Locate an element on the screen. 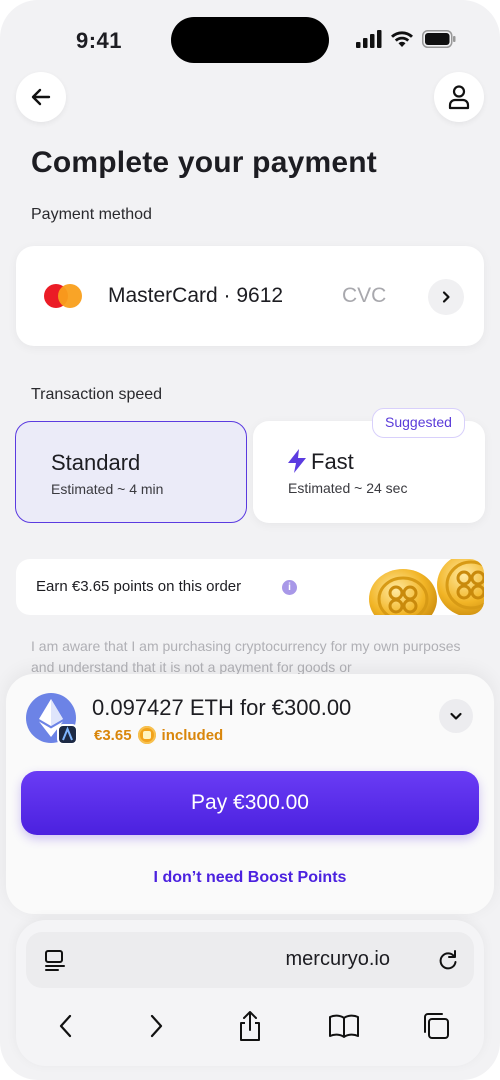 The image size is (500, 1080). speed-option-standard: Standard Estimated ~ 4 min is located at coordinates (131, 472).